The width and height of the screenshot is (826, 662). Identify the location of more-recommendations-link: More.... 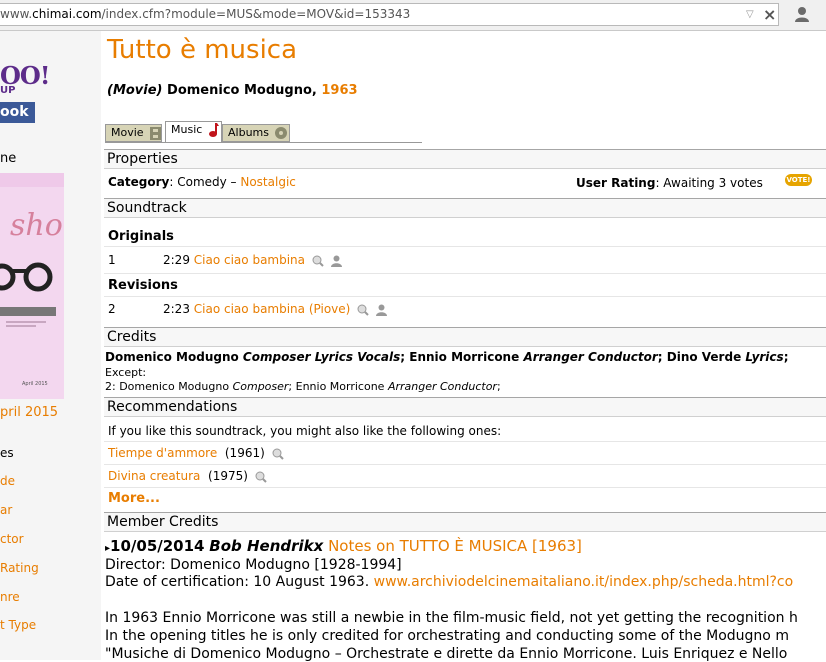
(134, 498).